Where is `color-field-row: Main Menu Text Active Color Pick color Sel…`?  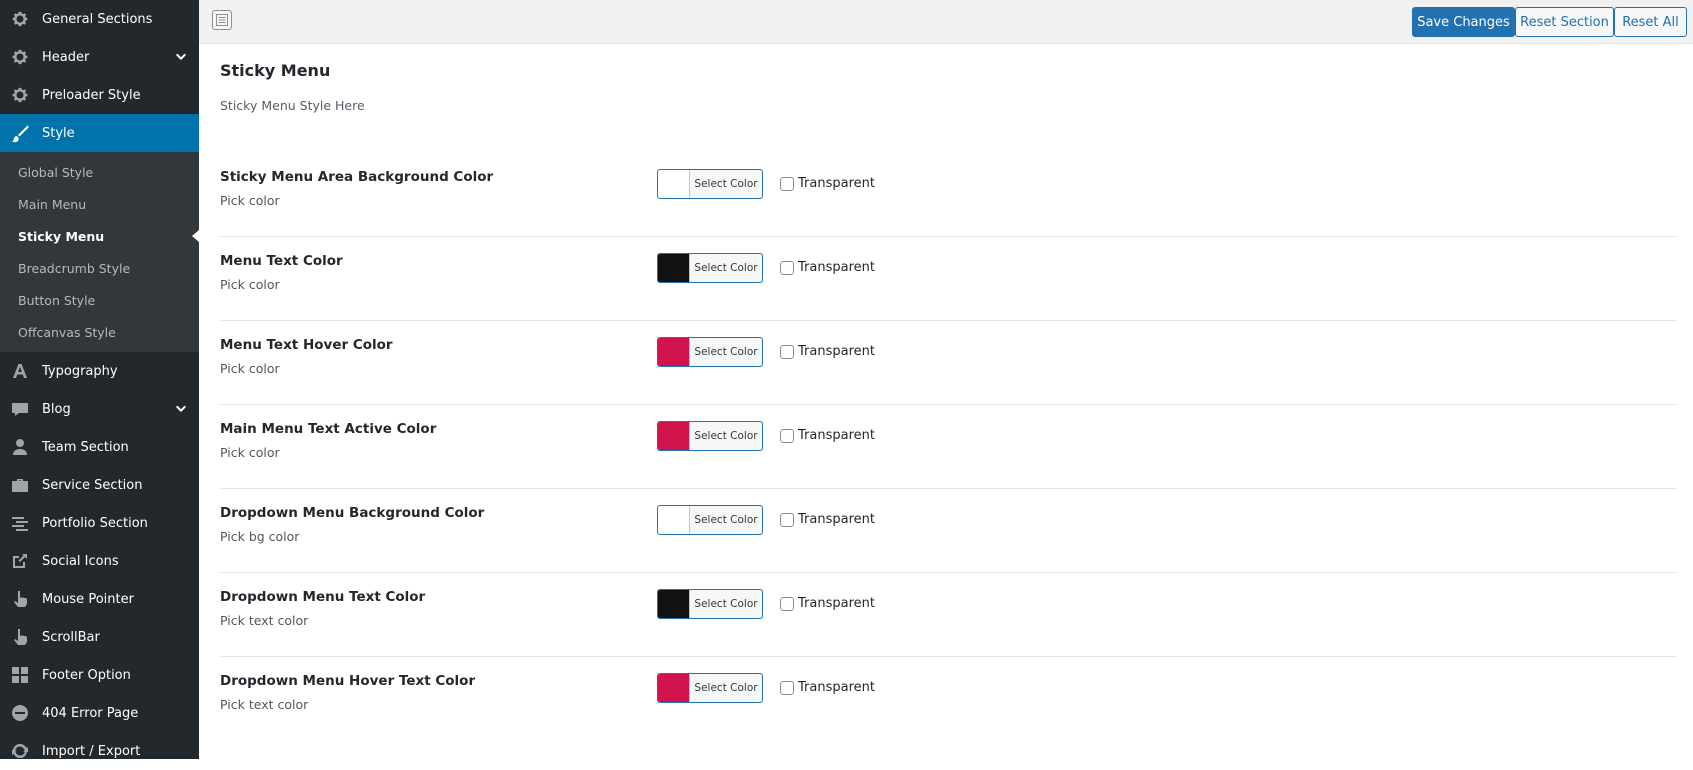 color-field-row: Main Menu Text Active Color Pick color Sel… is located at coordinates (948, 447).